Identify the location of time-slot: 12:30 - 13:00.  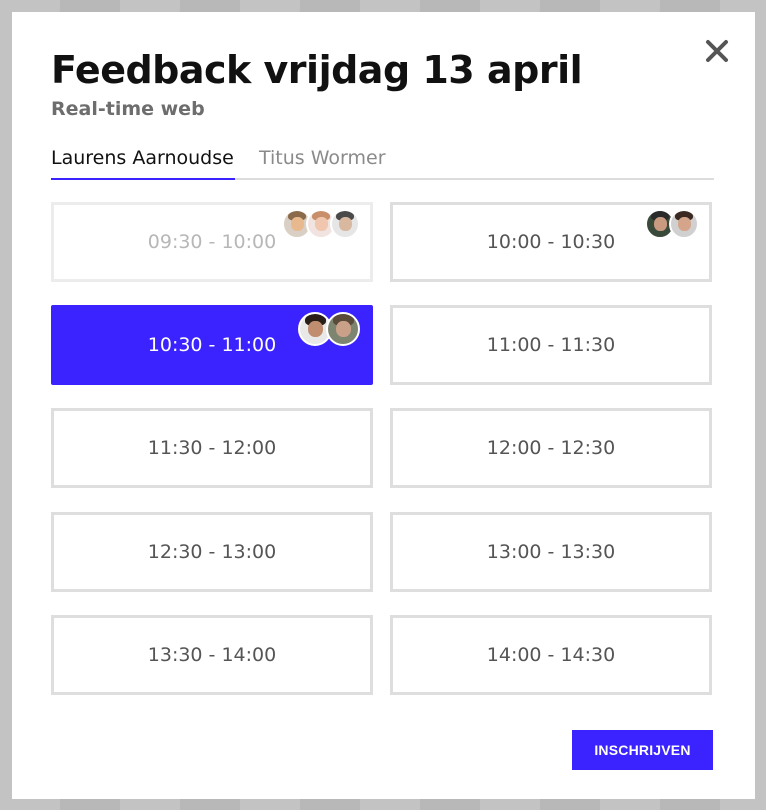
(212, 552).